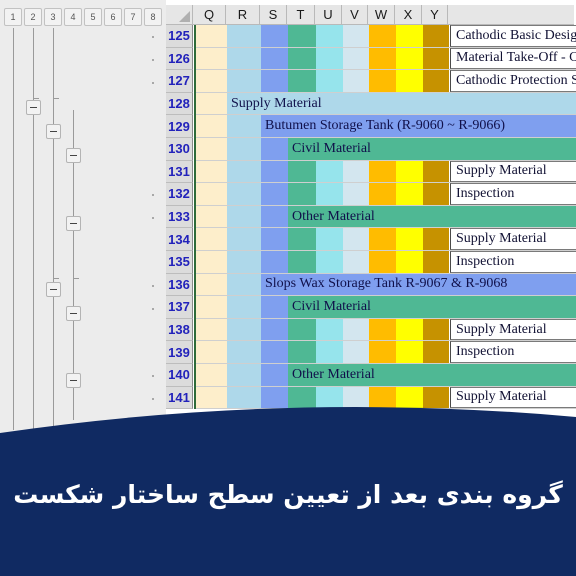 This screenshot has height=576, width=576. I want to click on outline-level-button-3: 3, so click(53, 17).